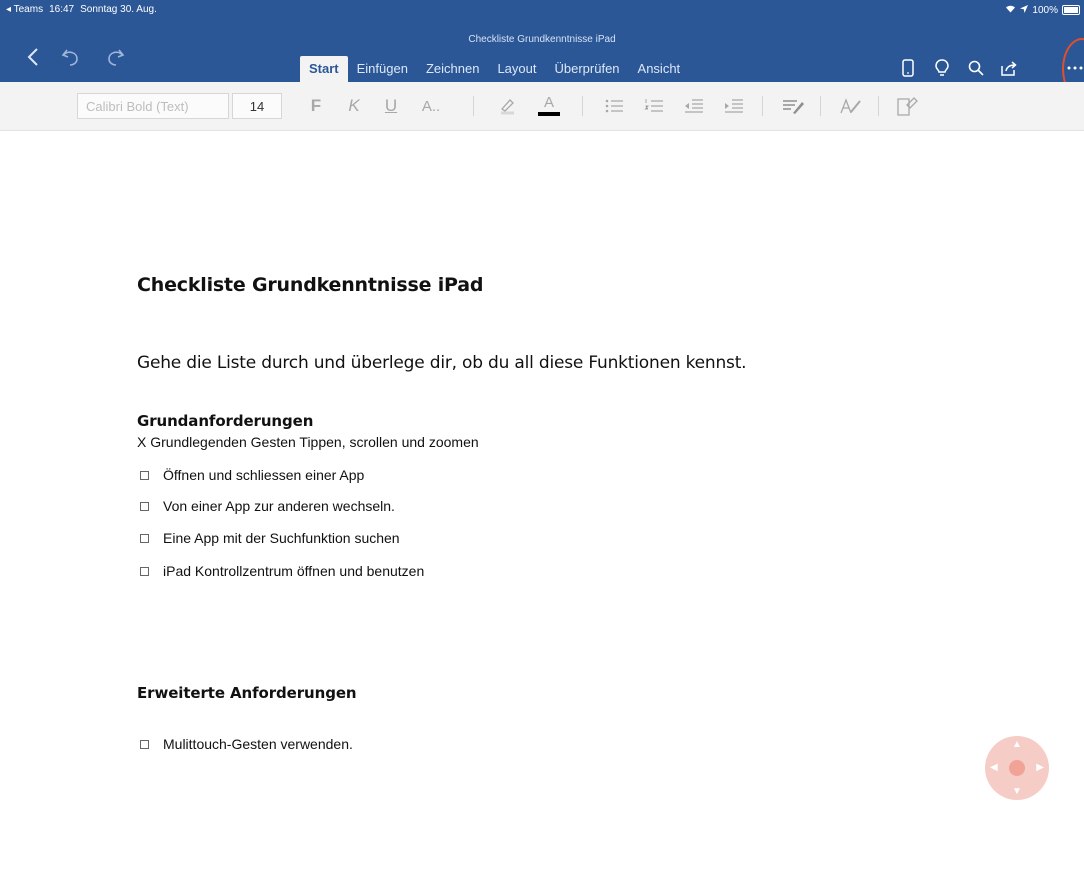 The width and height of the screenshot is (1084, 882). I want to click on bullet-list-icon, so click(614, 106).